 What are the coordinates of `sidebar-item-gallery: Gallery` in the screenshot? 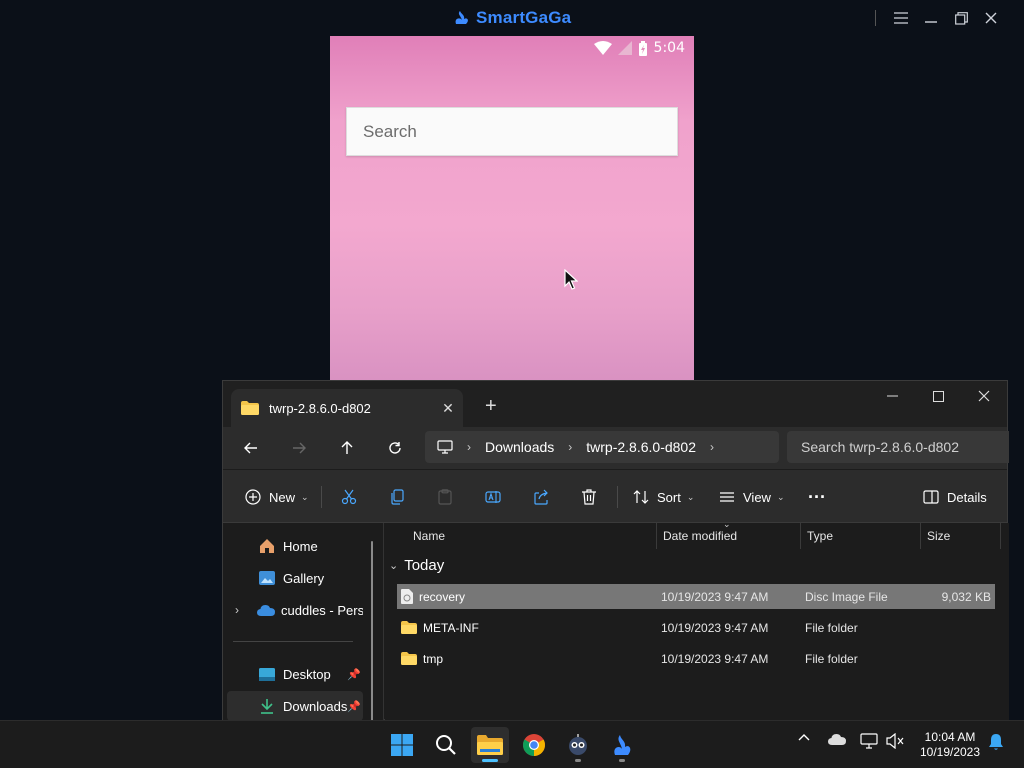 It's located at (295, 578).